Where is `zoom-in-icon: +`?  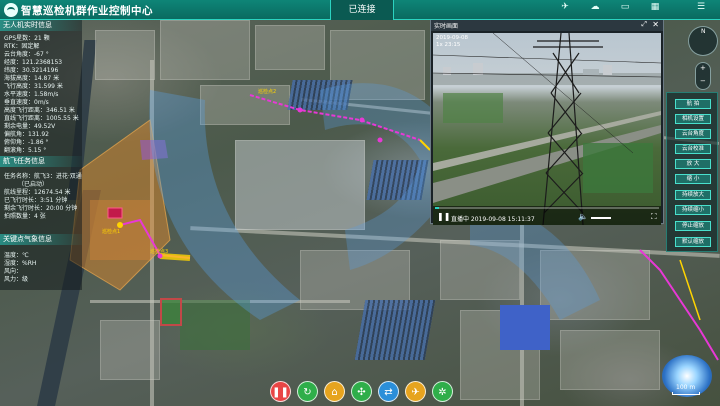 zoom-in-icon: + is located at coordinates (703, 68).